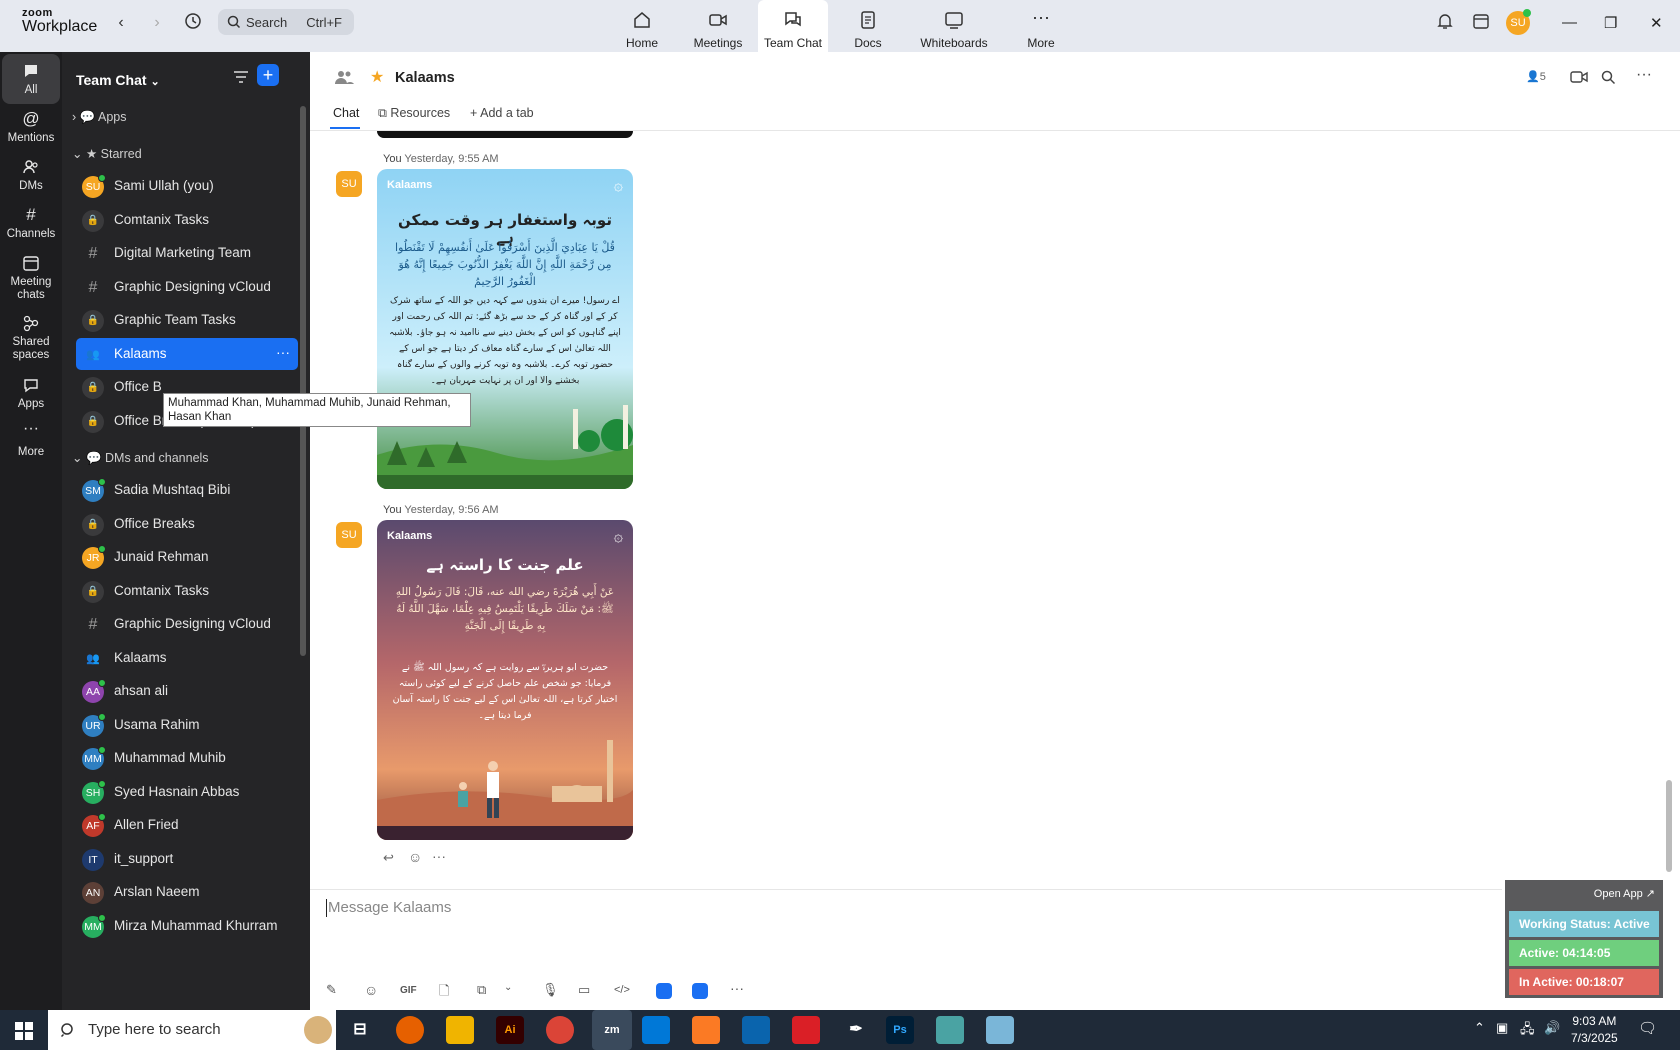 Image resolution: width=1680 pixels, height=1050 pixels. I want to click on tab-chat: Chat, so click(346, 113).